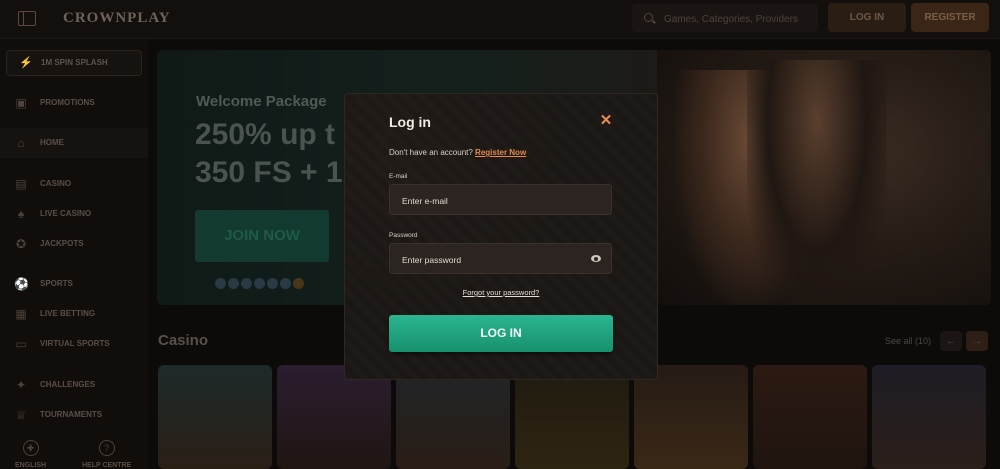  What do you see at coordinates (56, 283) in the screenshot?
I see `sidebar-item-label: SPORTS` at bounding box center [56, 283].